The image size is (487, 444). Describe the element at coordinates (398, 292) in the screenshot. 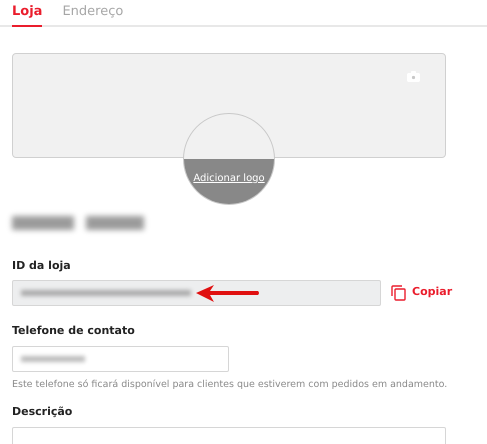

I see `copy-icon` at that location.